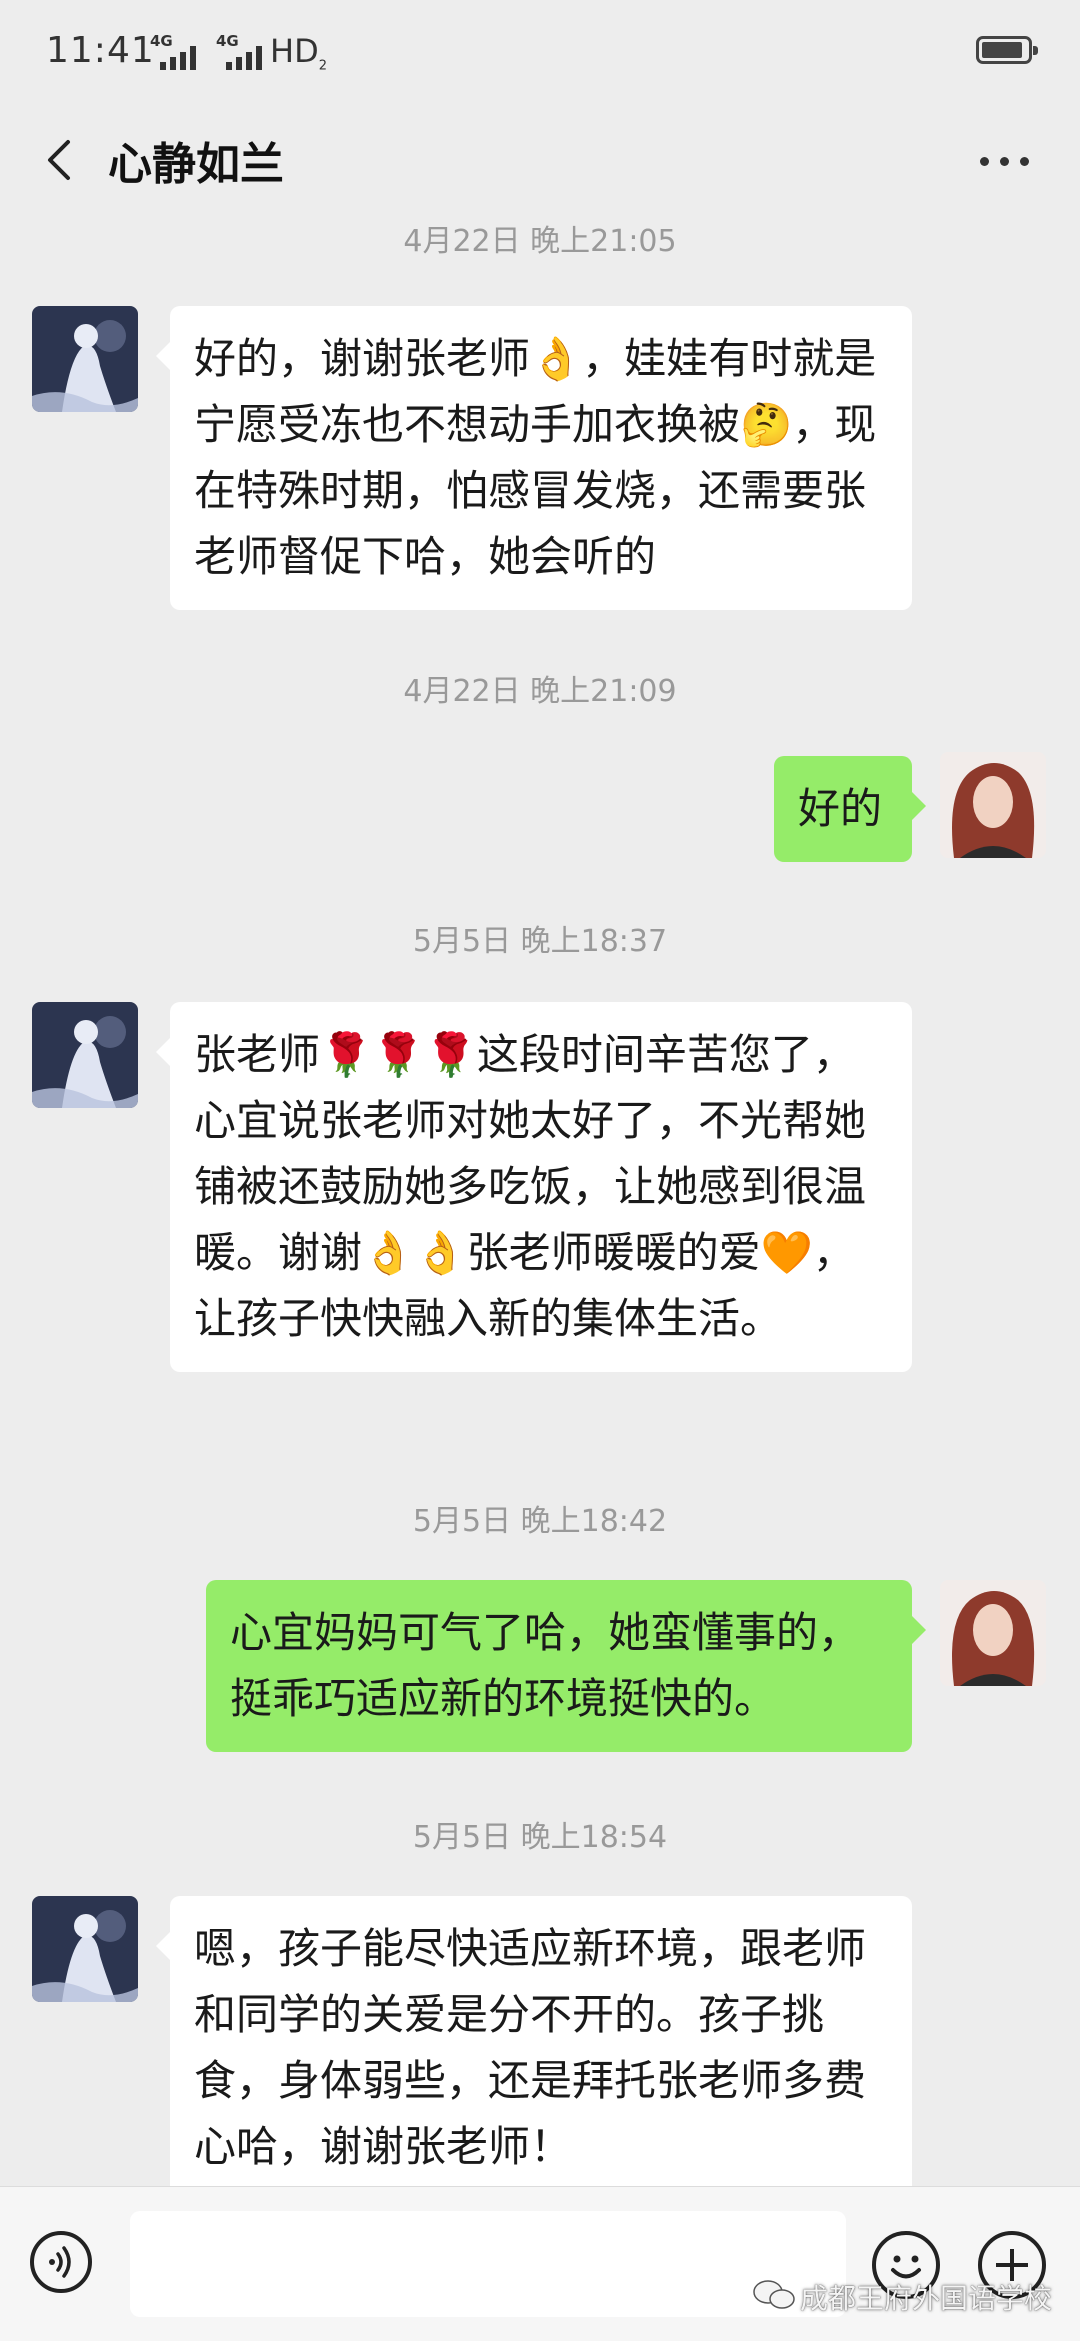 The height and width of the screenshot is (2341, 1080). What do you see at coordinates (926, 2298) in the screenshot?
I see `watermark: 成都王府外国语学校` at bounding box center [926, 2298].